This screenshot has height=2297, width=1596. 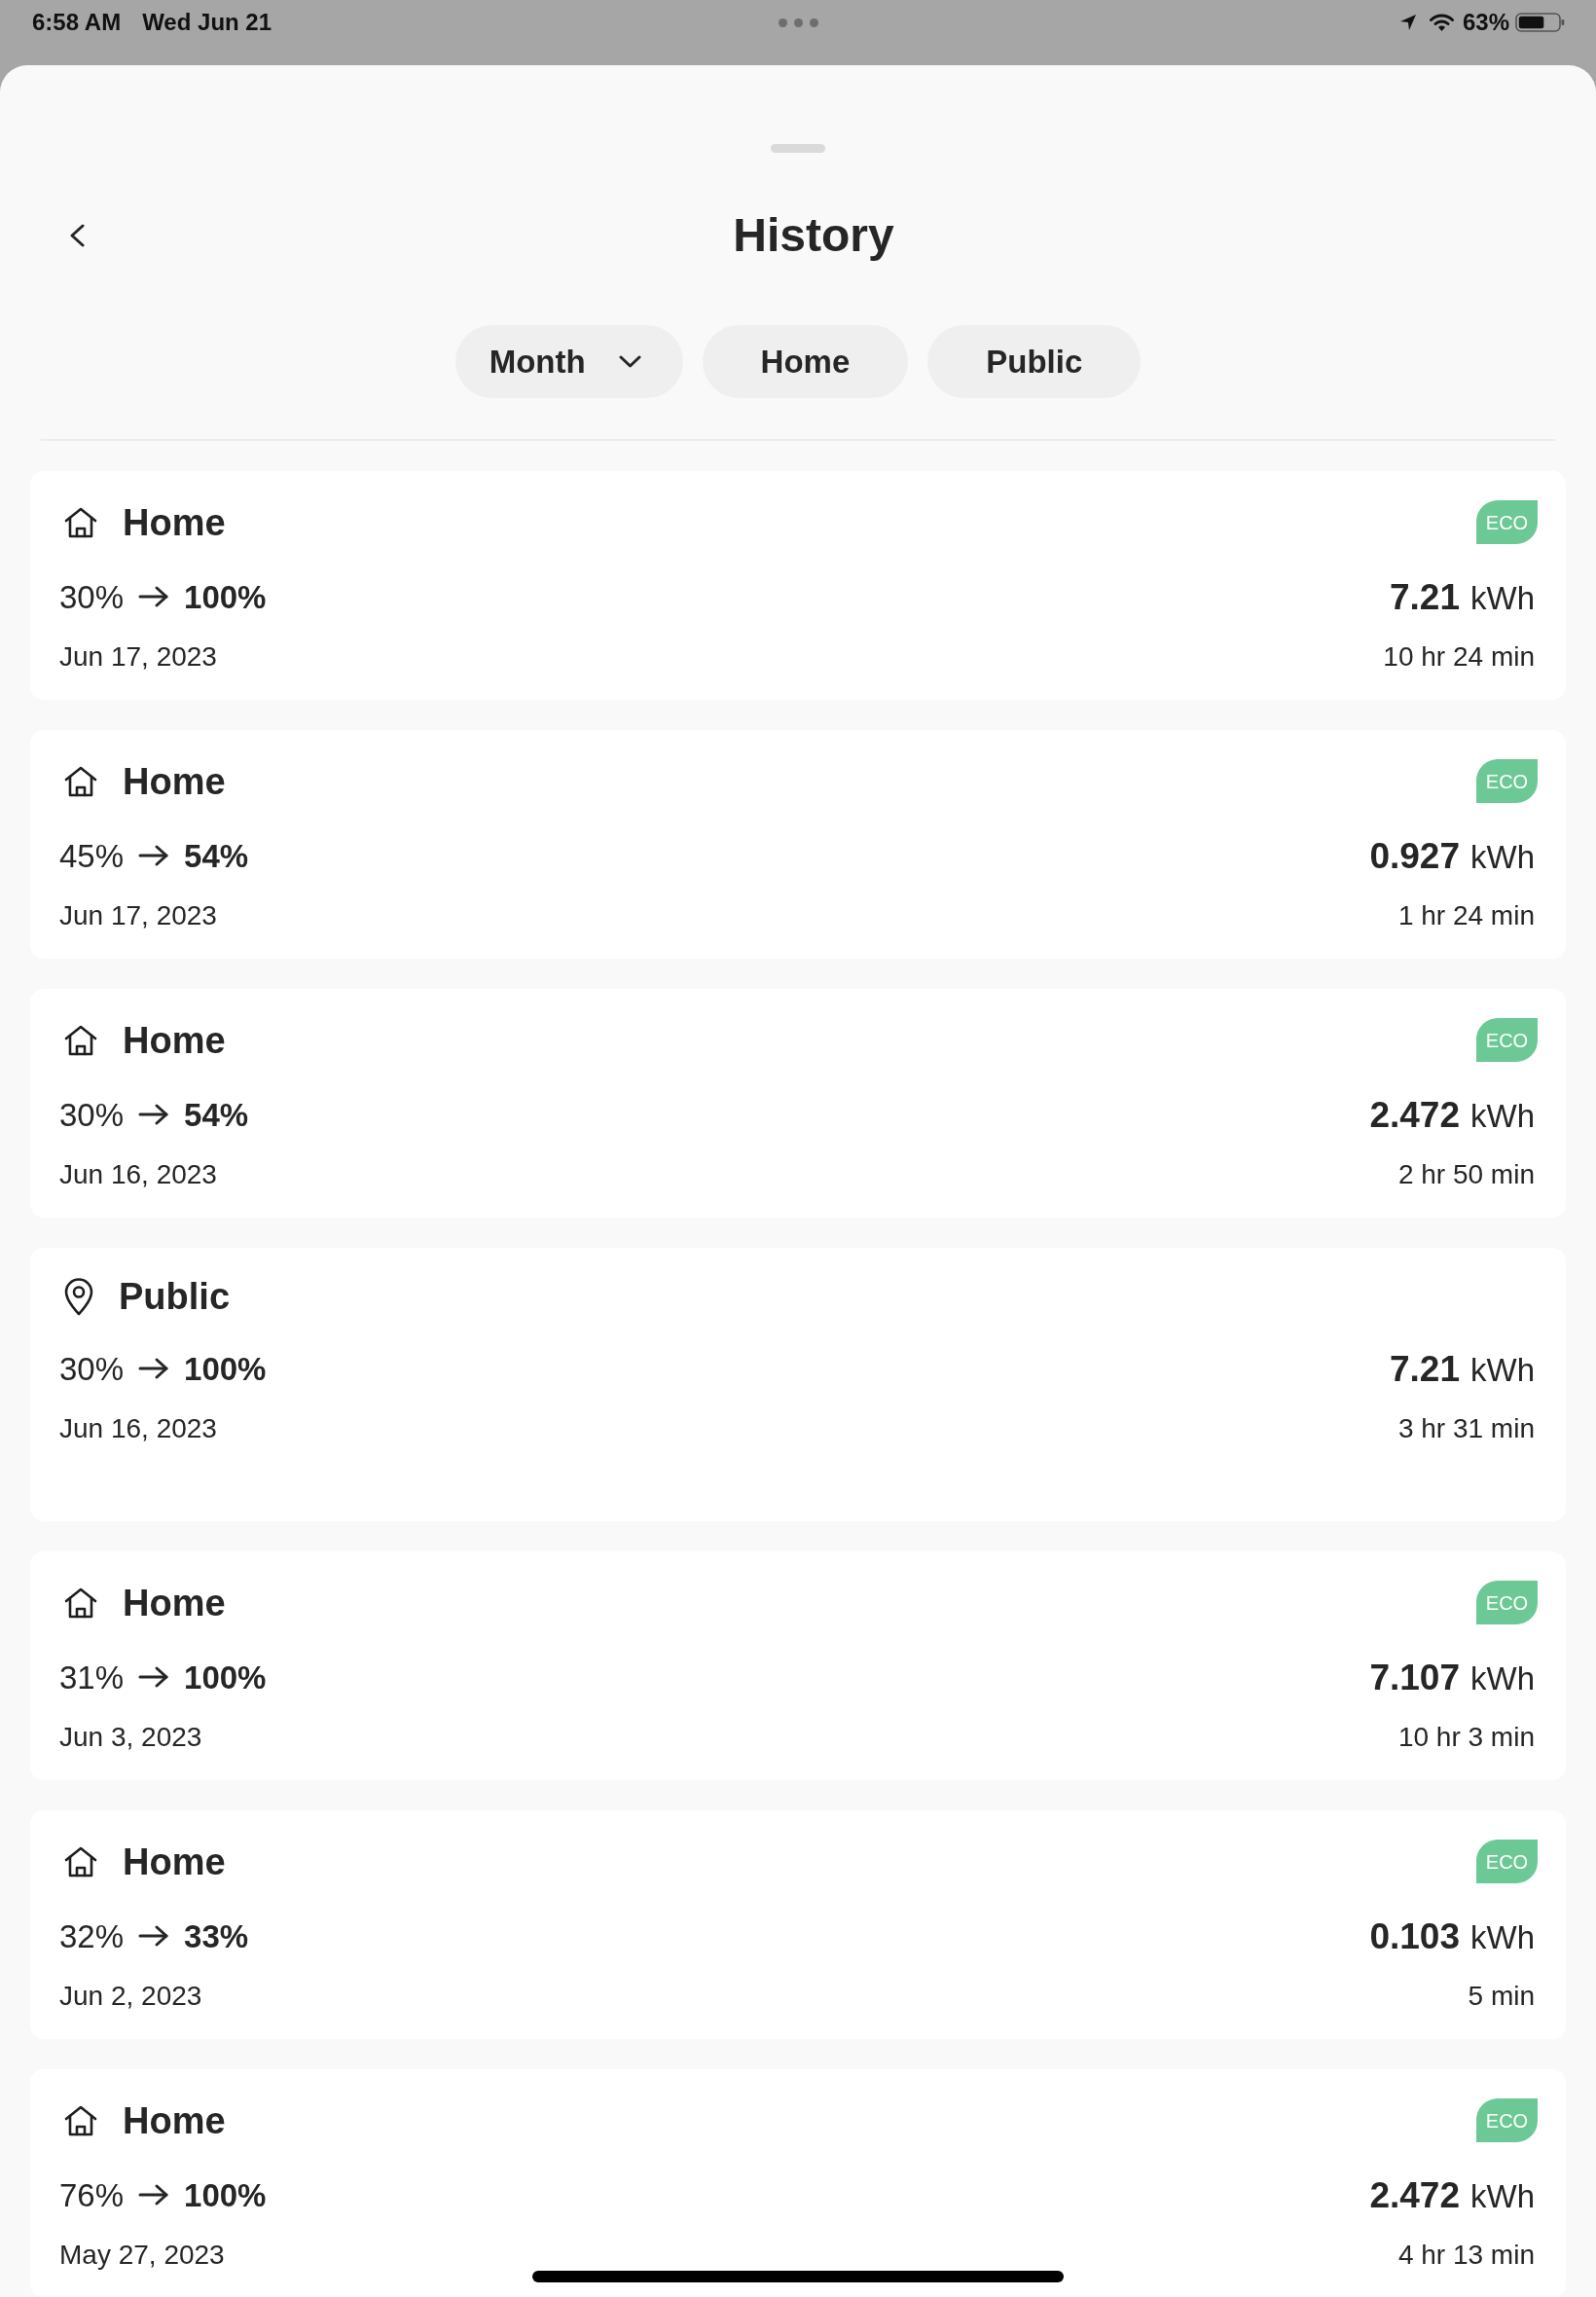 What do you see at coordinates (813, 236) in the screenshot?
I see `page-title: History` at bounding box center [813, 236].